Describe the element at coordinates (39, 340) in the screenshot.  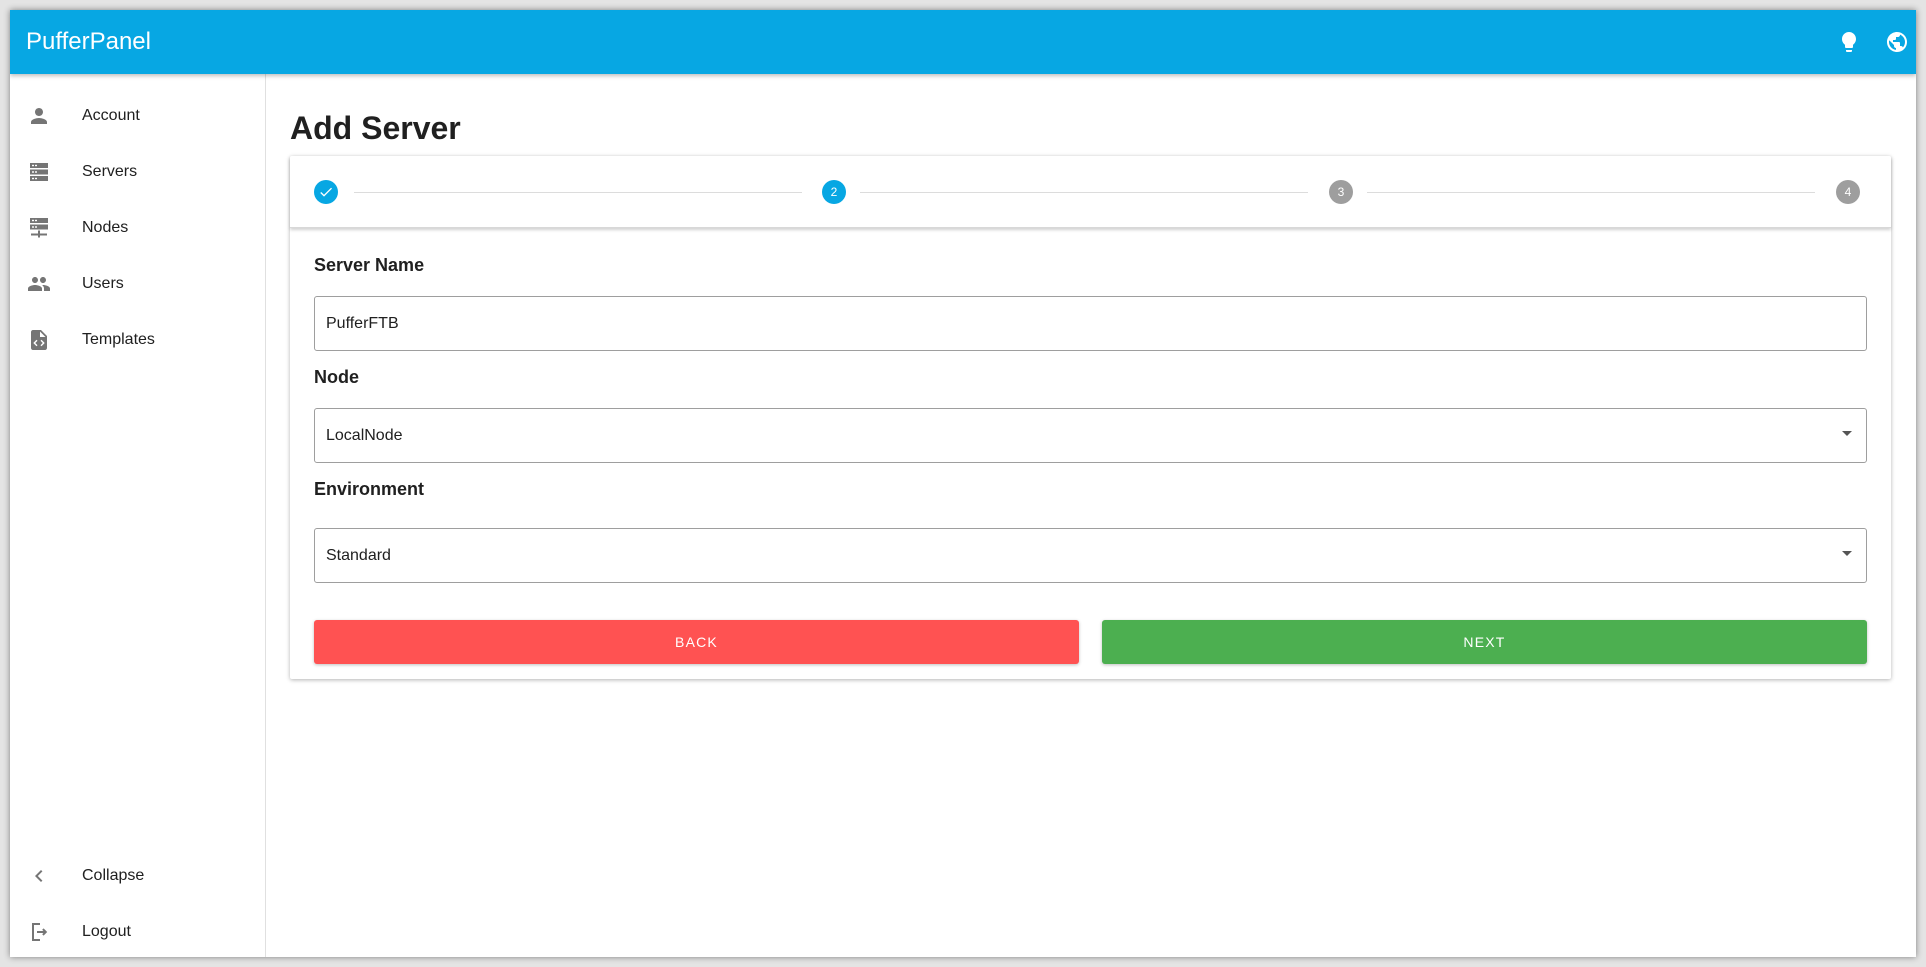
I see `templates-icon` at that location.